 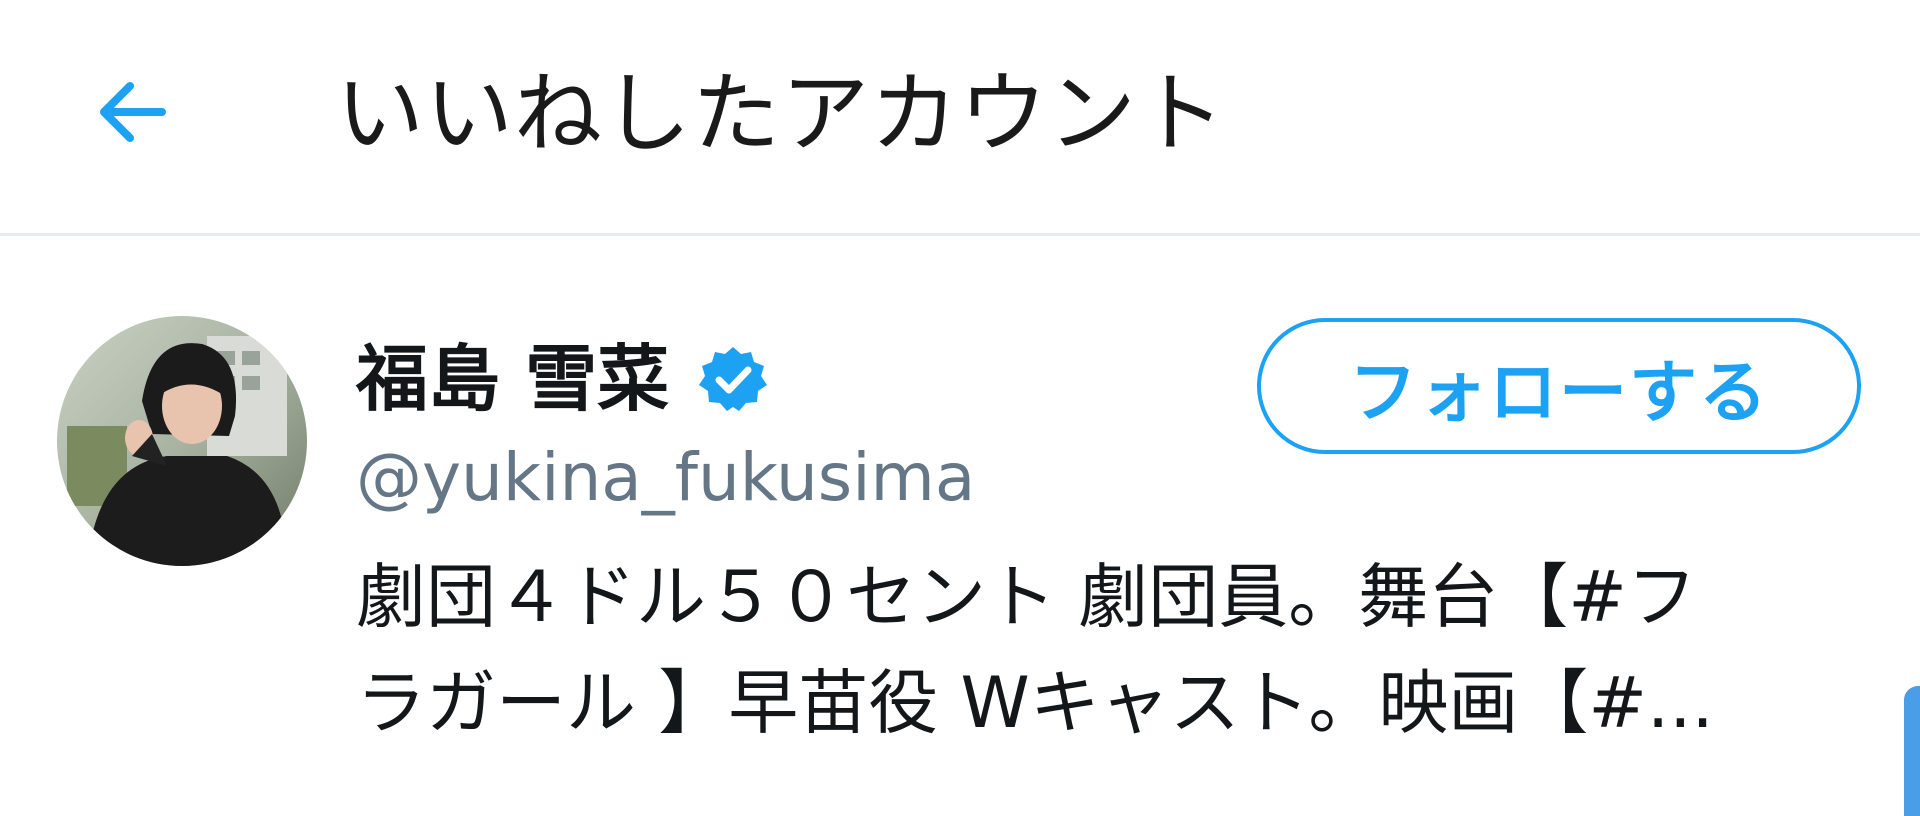 What do you see at coordinates (1912, 751) in the screenshot?
I see `scroll-edge` at bounding box center [1912, 751].